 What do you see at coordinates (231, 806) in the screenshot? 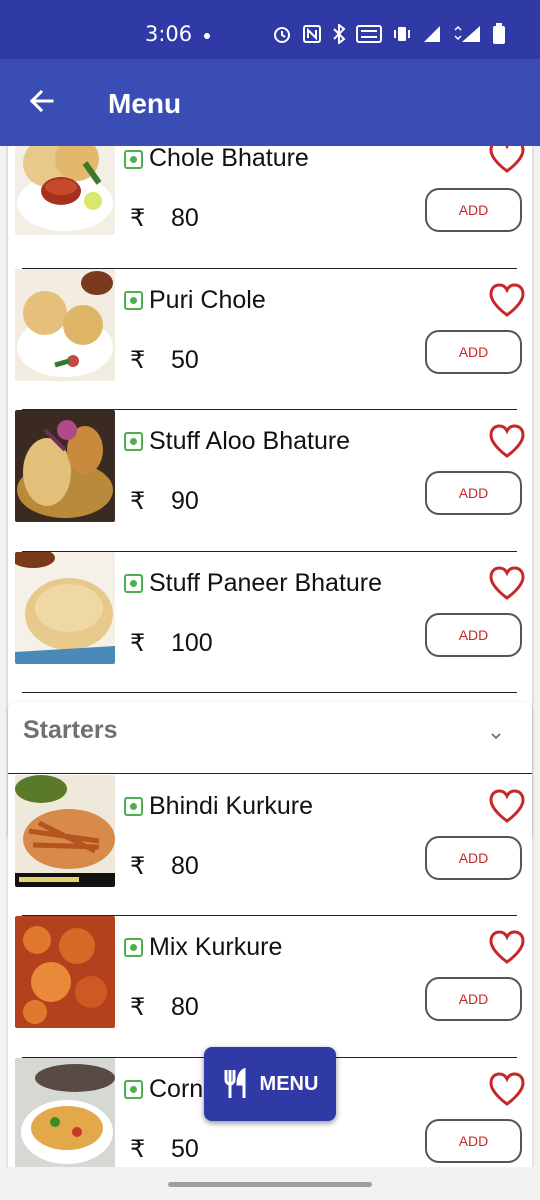
I see `item-name: Bhindi Kurkure` at bounding box center [231, 806].